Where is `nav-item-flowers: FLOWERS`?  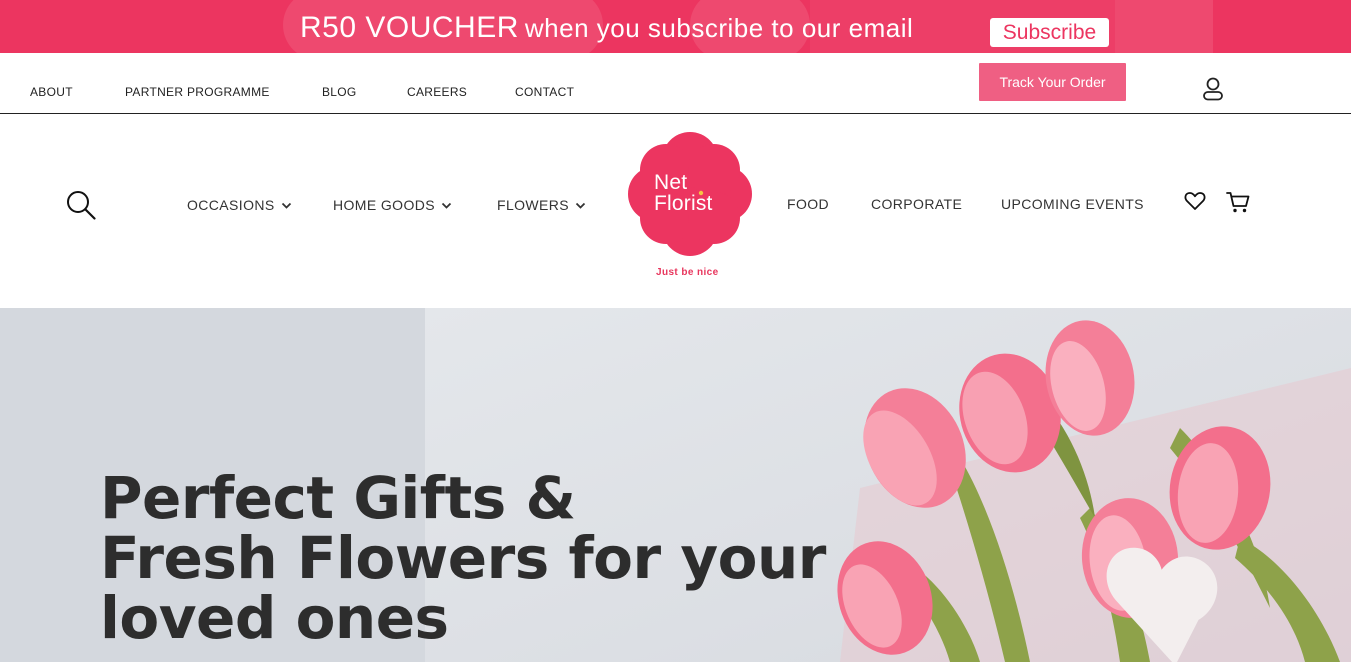 nav-item-flowers: FLOWERS is located at coordinates (541, 205).